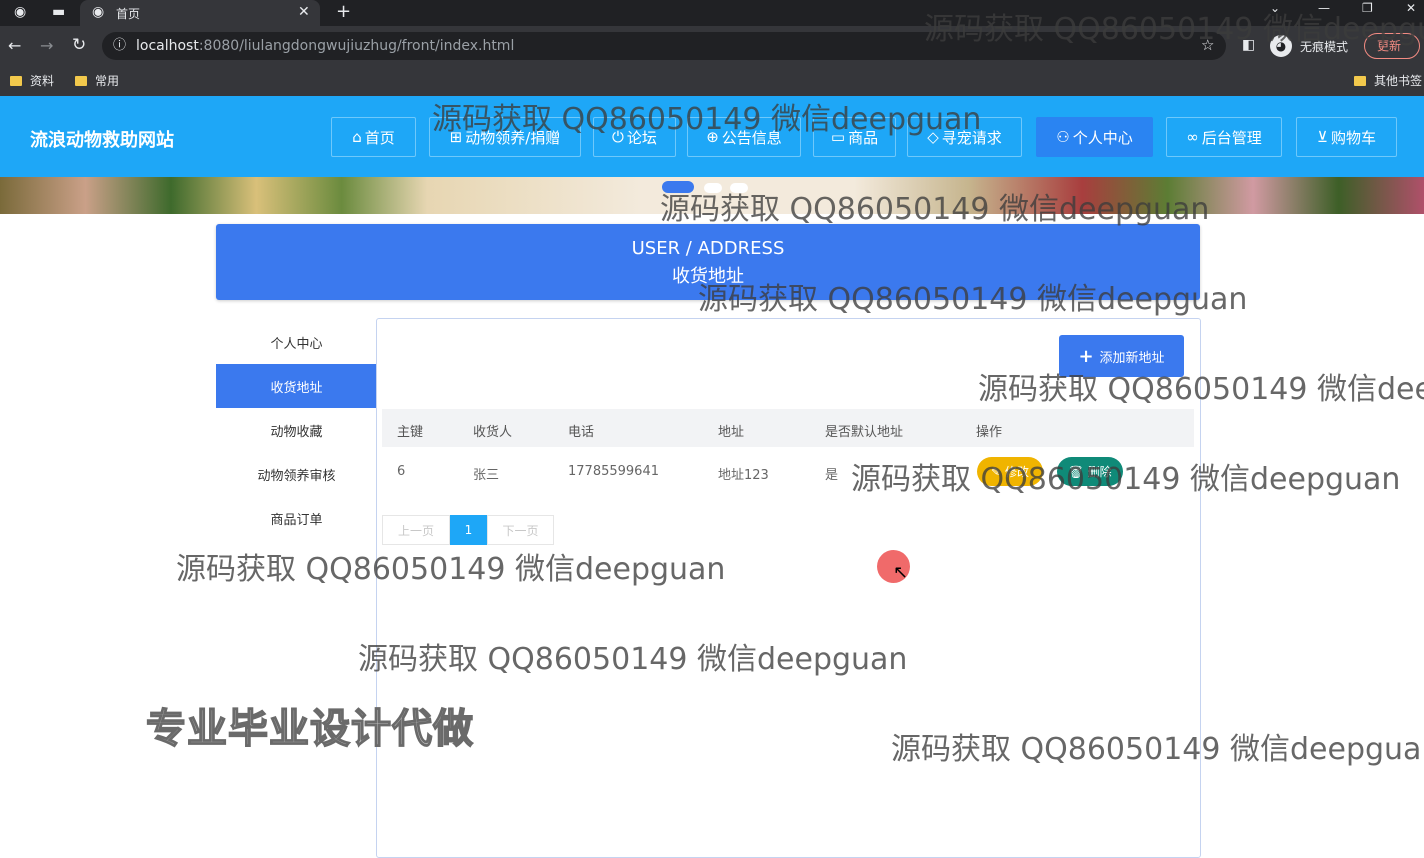  Describe the element at coordinates (119, 45) in the screenshot. I see `info-icon: ⓘ` at that location.